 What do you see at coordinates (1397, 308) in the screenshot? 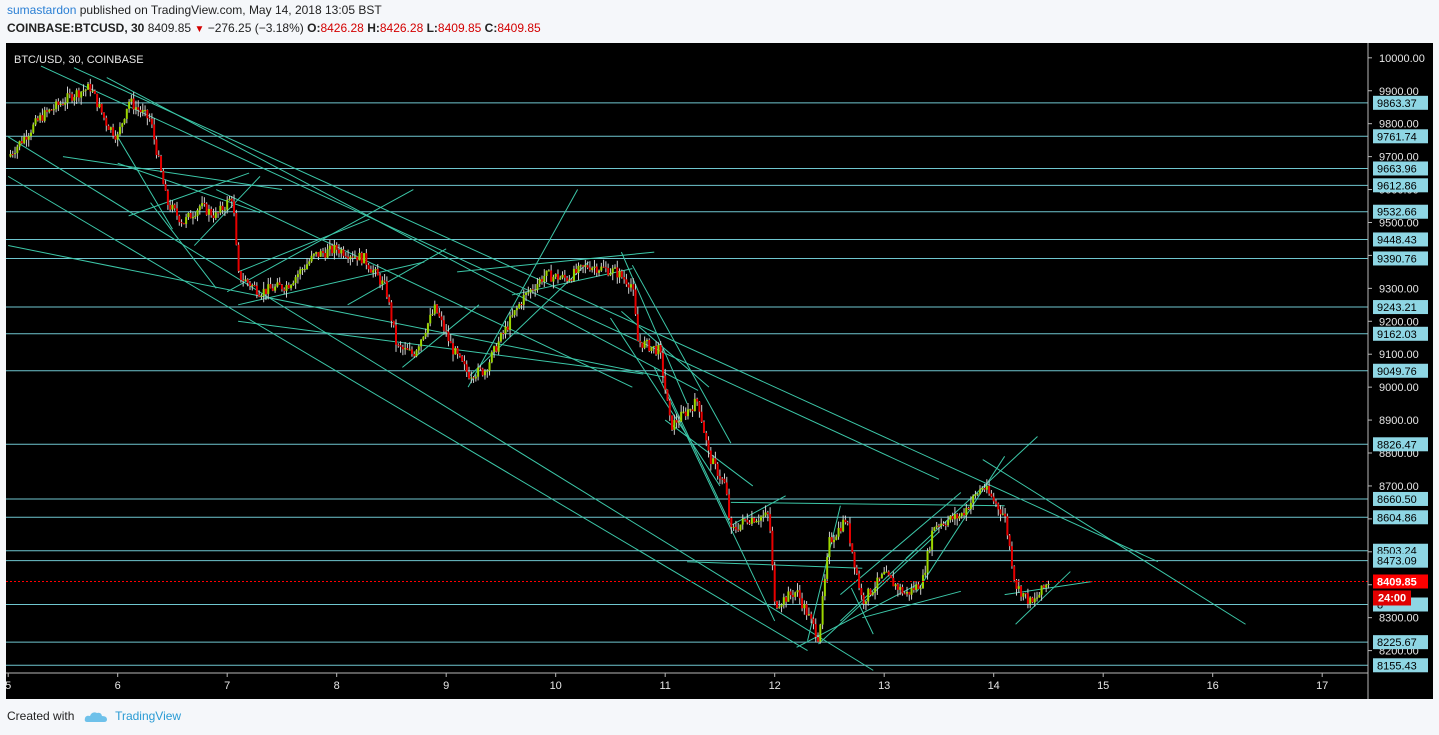
I see `level-label: 9243.21` at bounding box center [1397, 308].